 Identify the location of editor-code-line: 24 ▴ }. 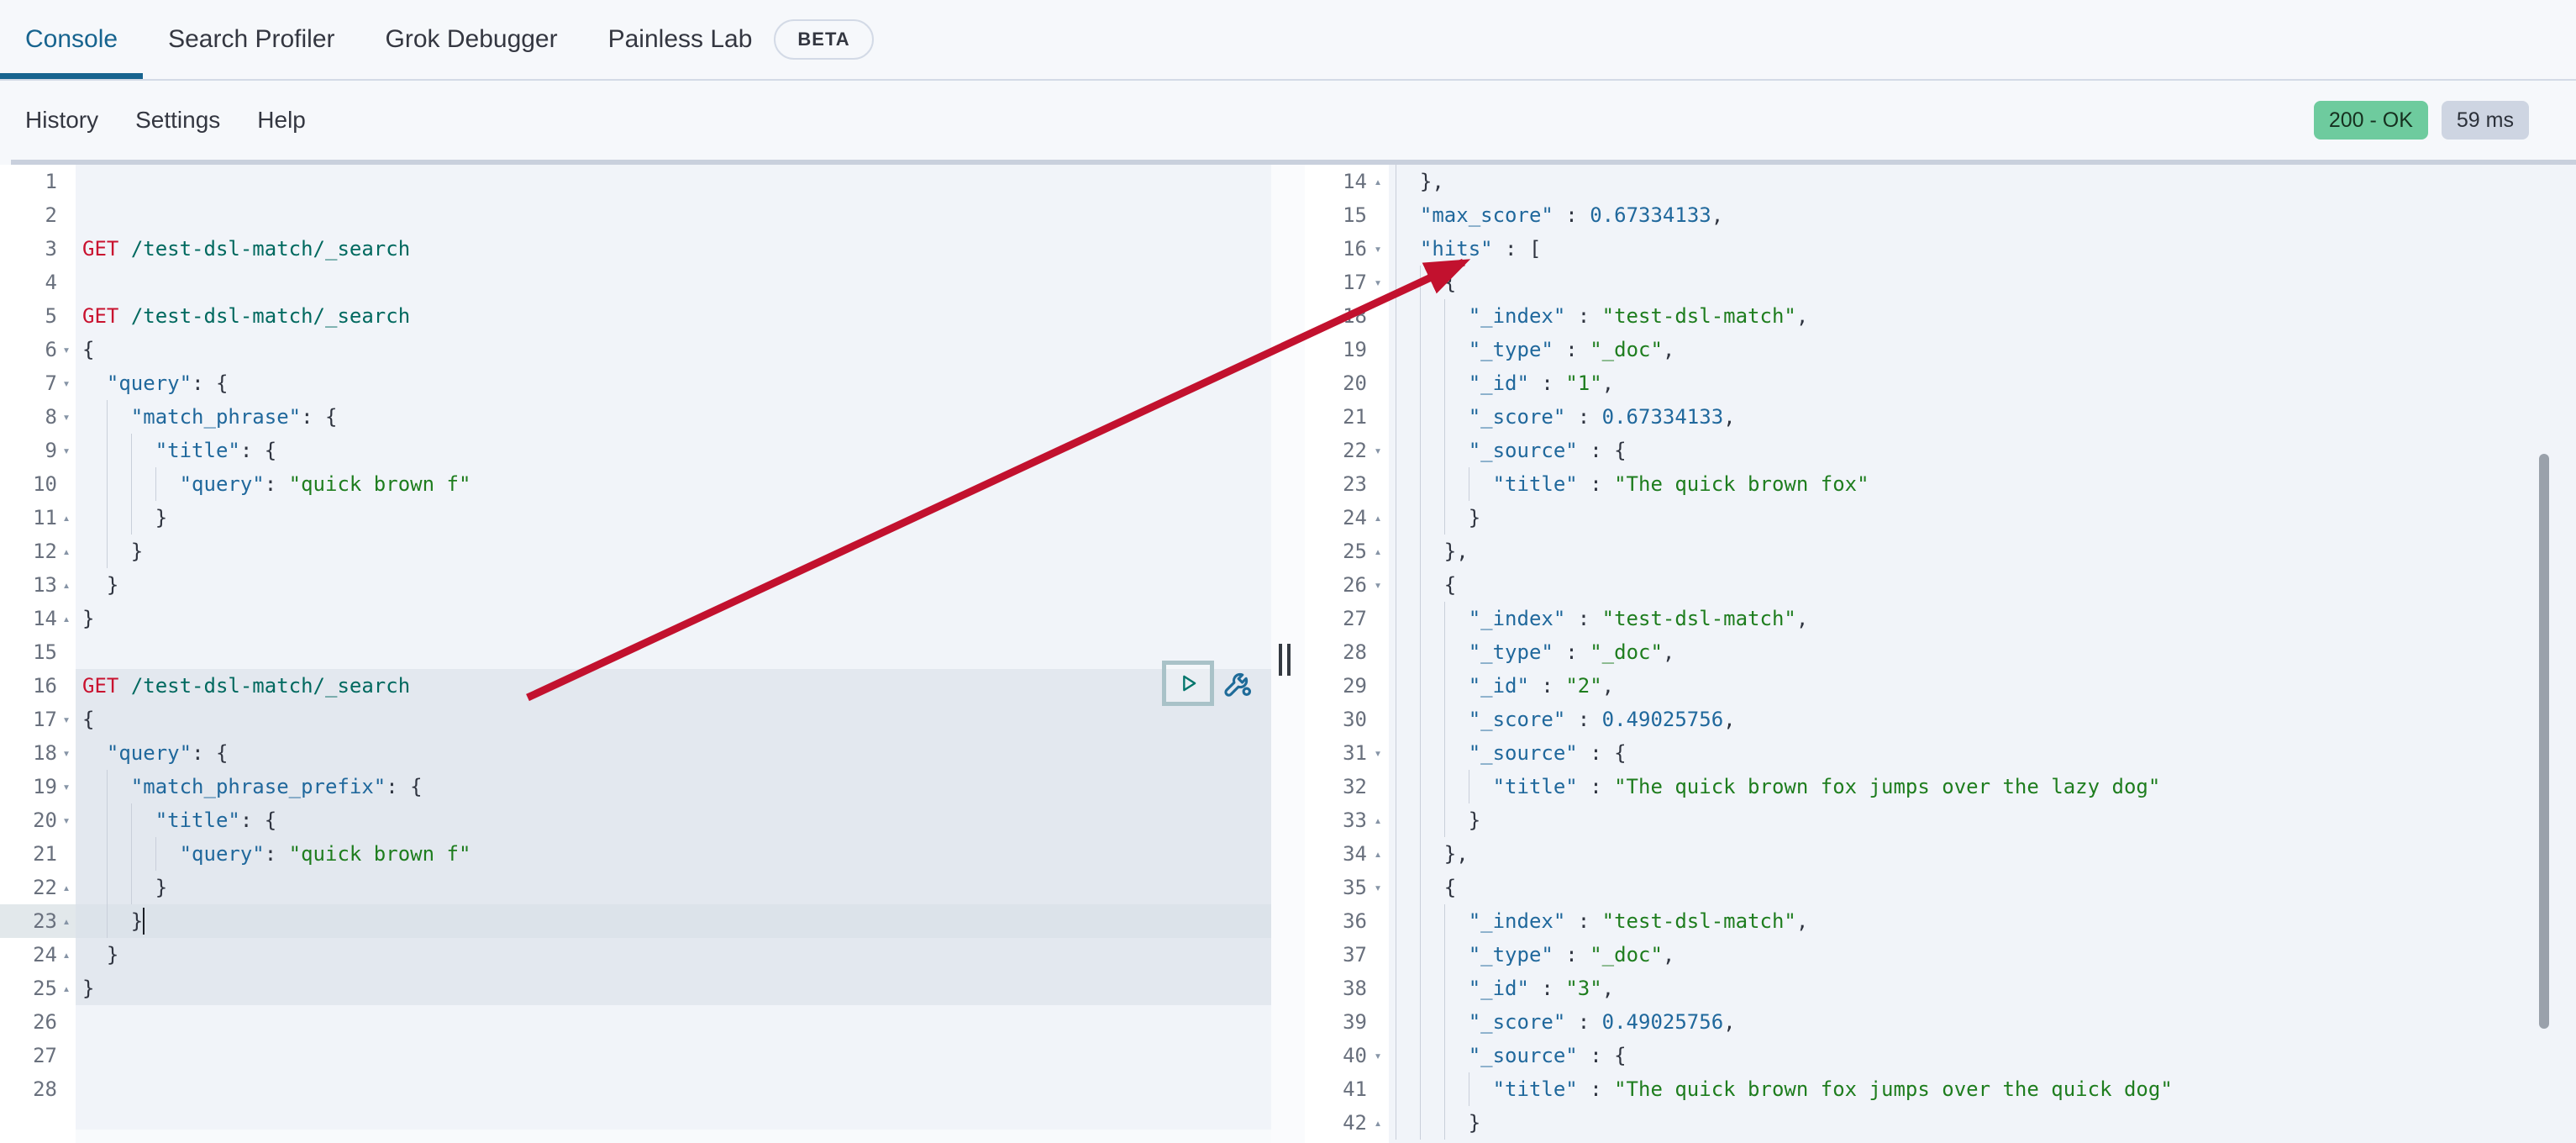
(635, 955).